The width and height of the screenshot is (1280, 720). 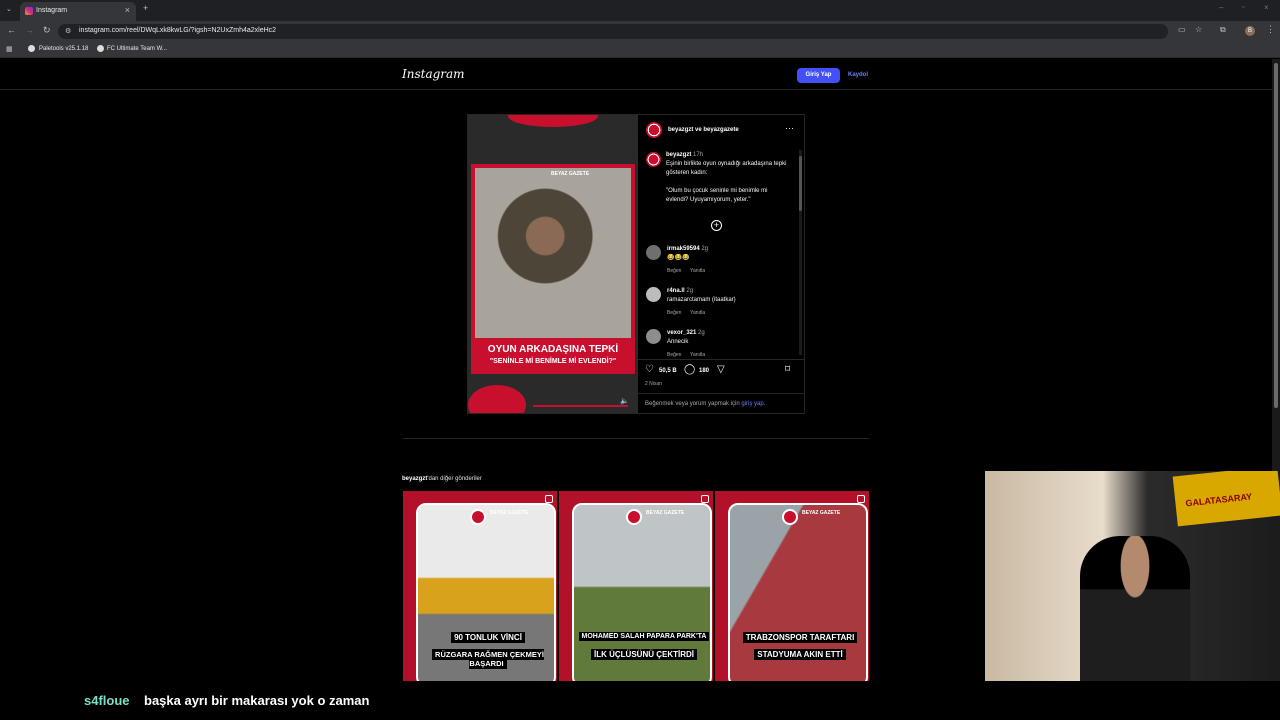 I want to click on comment-icon: ◯, so click(x=689, y=369).